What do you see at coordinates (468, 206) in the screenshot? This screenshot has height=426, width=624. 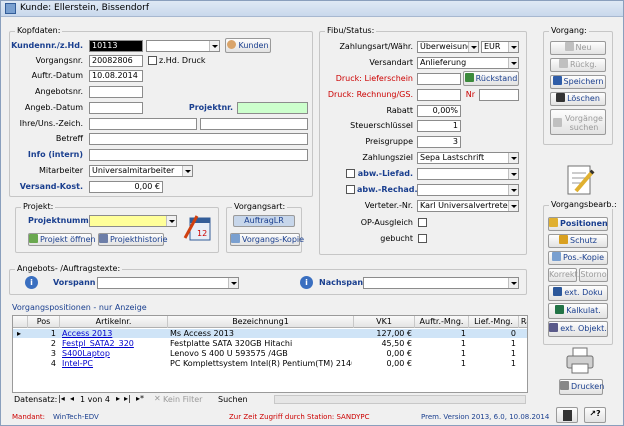 I see `vertreter-select: Karl Universalvertreter` at bounding box center [468, 206].